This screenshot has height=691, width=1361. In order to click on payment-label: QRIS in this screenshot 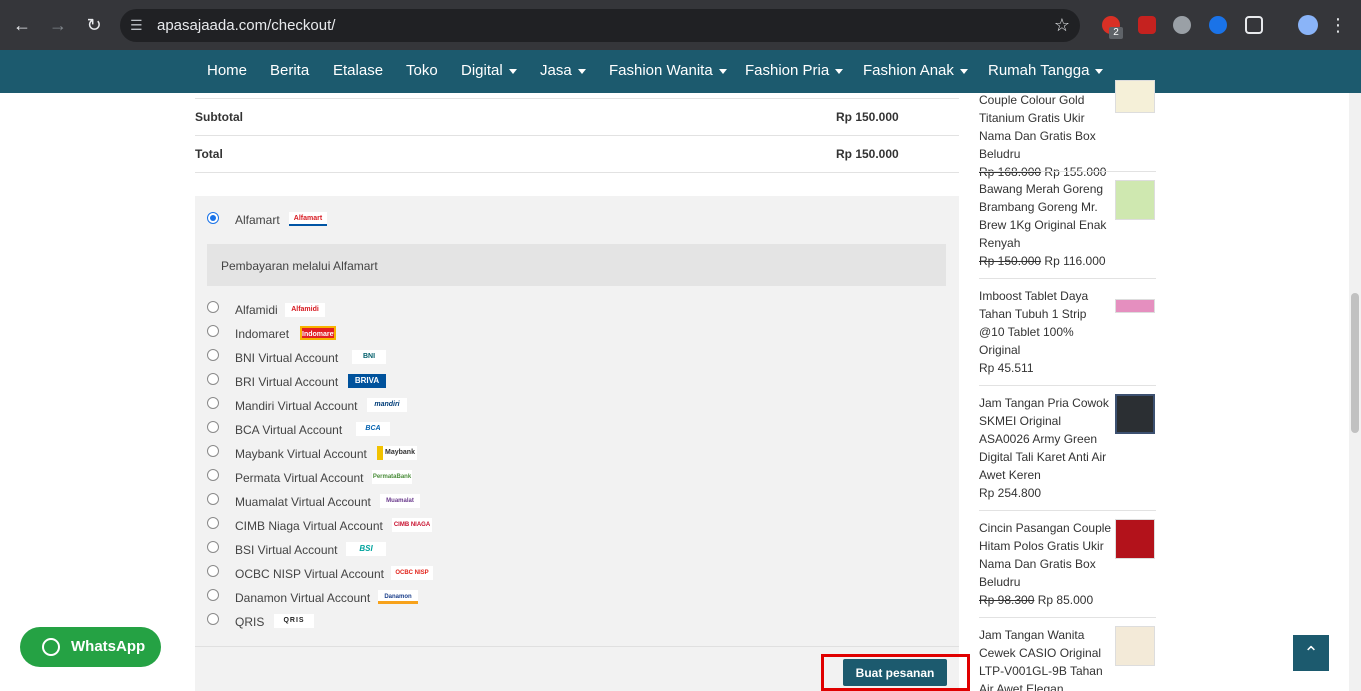, I will do `click(250, 622)`.